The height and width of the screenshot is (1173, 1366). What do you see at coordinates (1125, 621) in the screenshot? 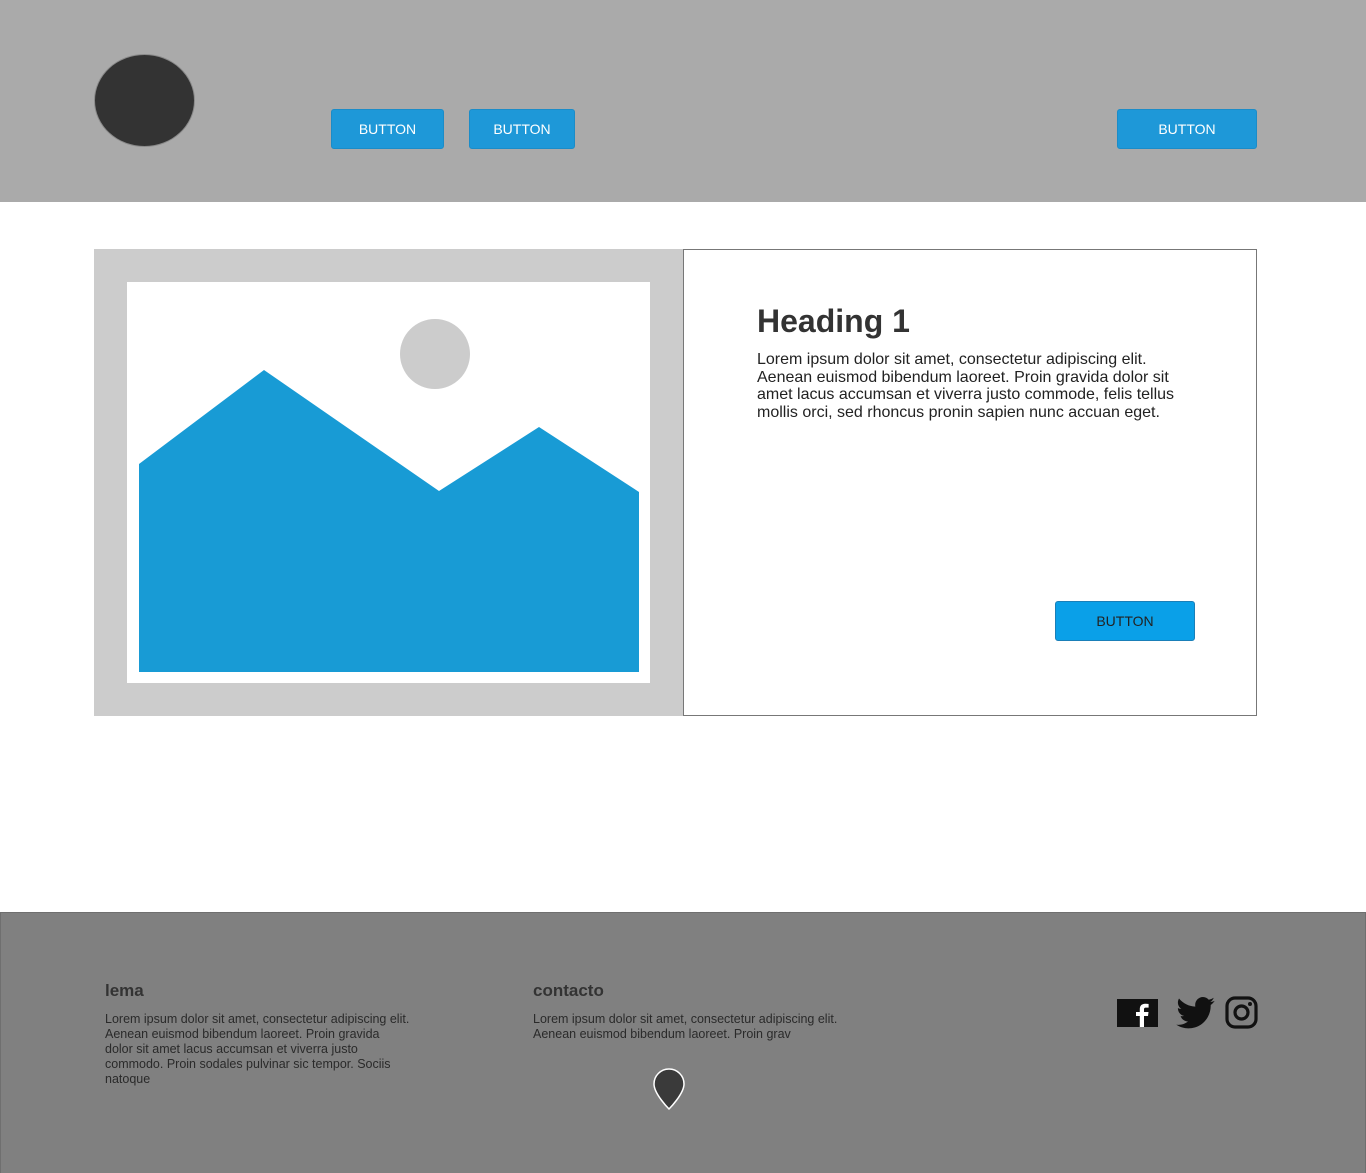
I see `card-button: BUTTON` at bounding box center [1125, 621].